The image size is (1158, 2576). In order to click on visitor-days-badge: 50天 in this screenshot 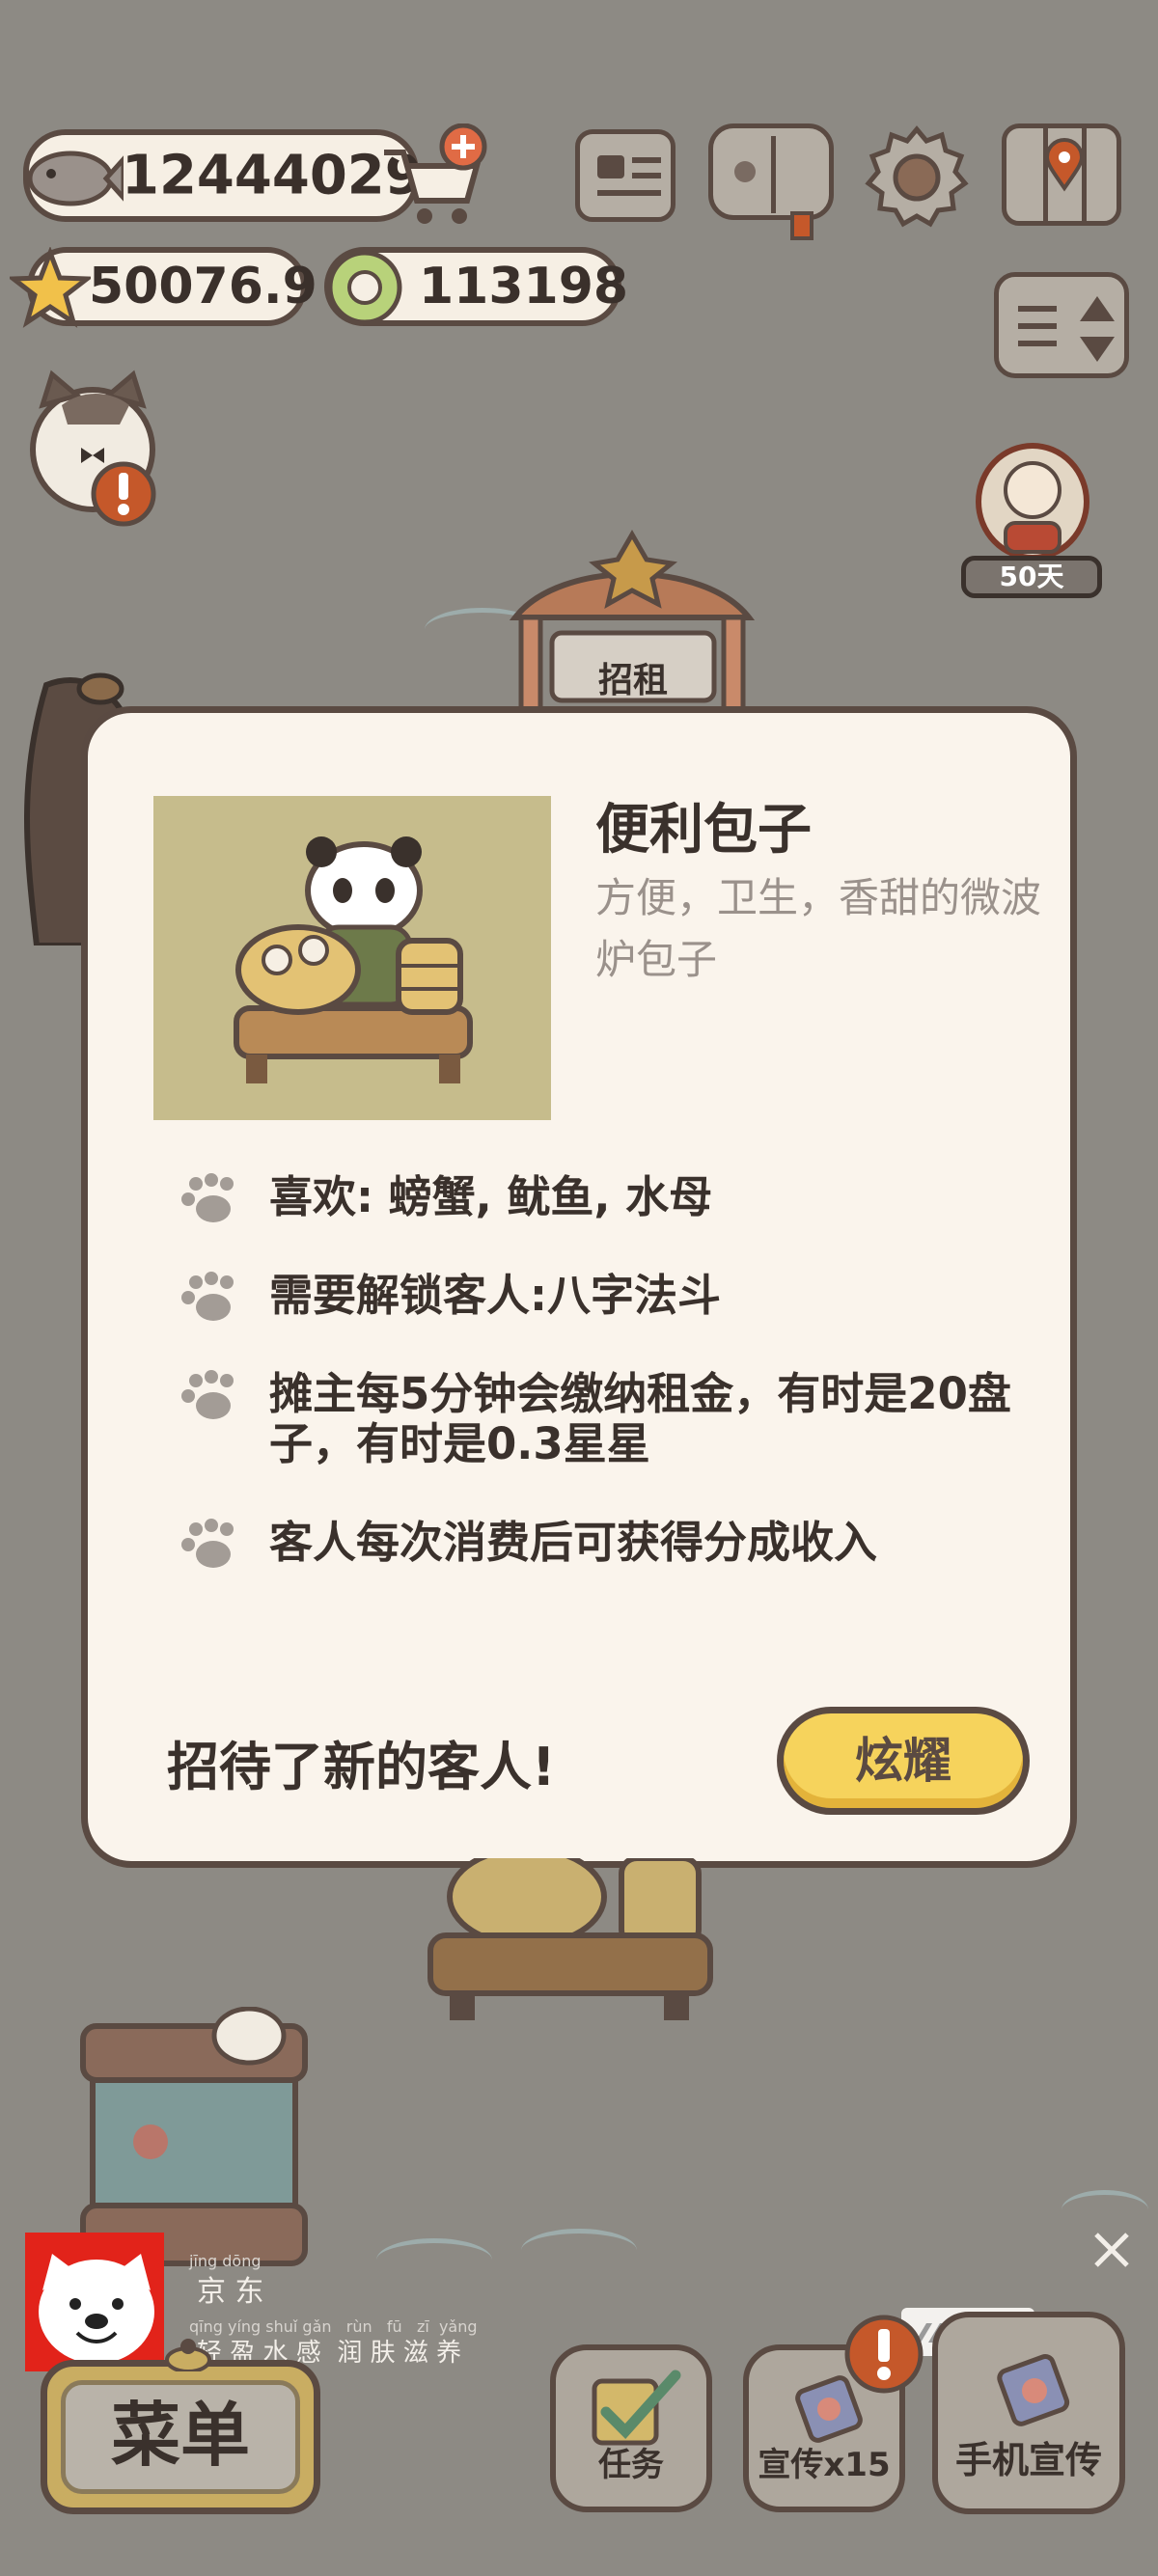, I will do `click(1031, 577)`.